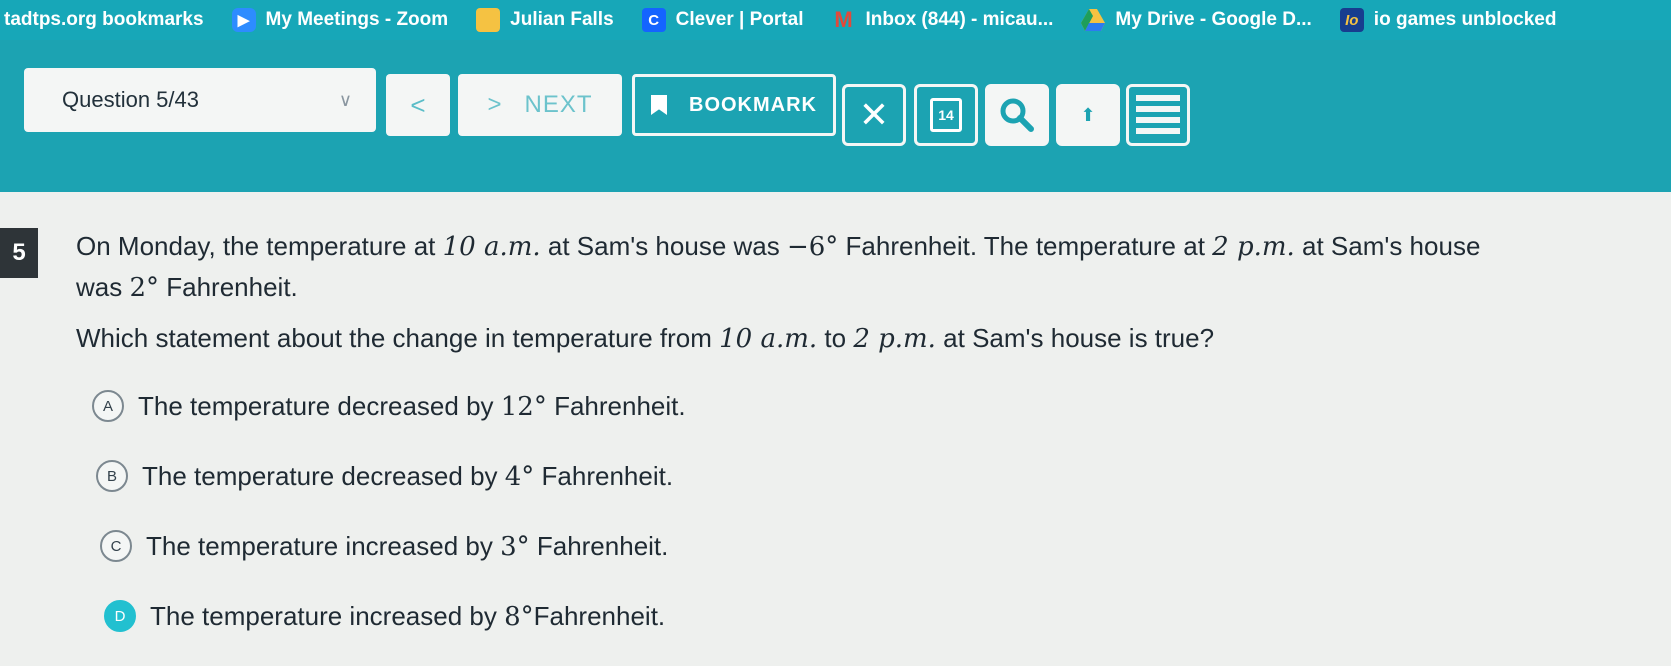 The image size is (1671, 666). Describe the element at coordinates (488, 20) in the screenshot. I see `folder-icon` at that location.